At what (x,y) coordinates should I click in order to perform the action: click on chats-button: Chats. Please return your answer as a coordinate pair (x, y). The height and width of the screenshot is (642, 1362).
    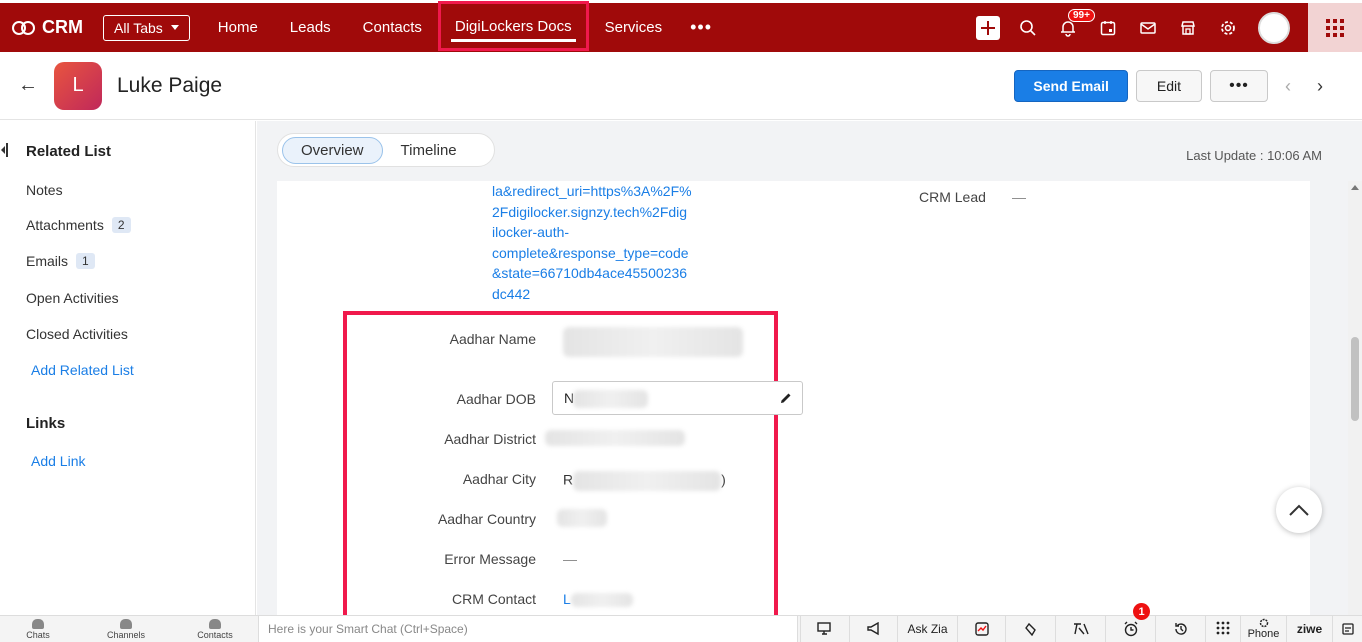
    Looking at the image, I should click on (38, 629).